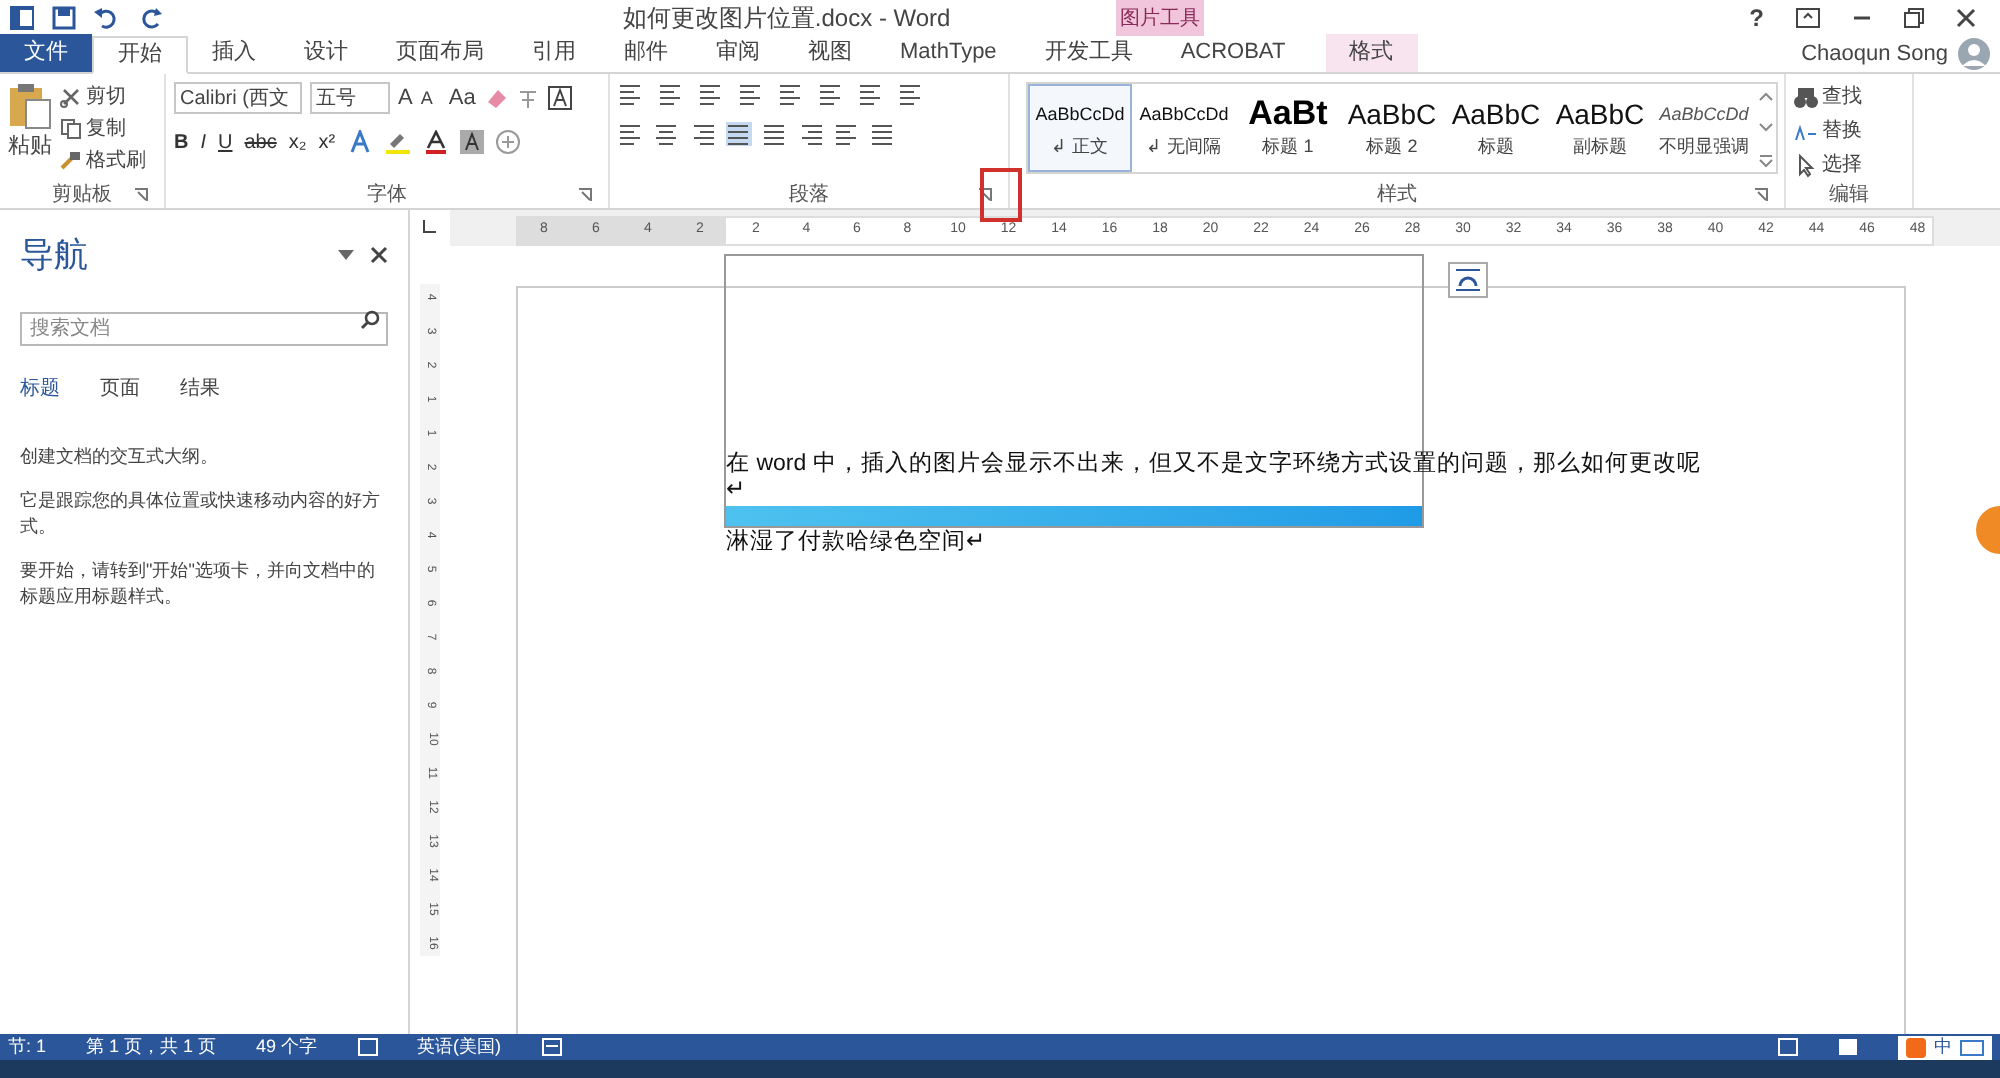 The height and width of the screenshot is (1078, 2000). Describe the element at coordinates (201, 513) in the screenshot. I see `pane-text: 它是跟踪您的具体位置或快速移动内容的好方式。` at that location.